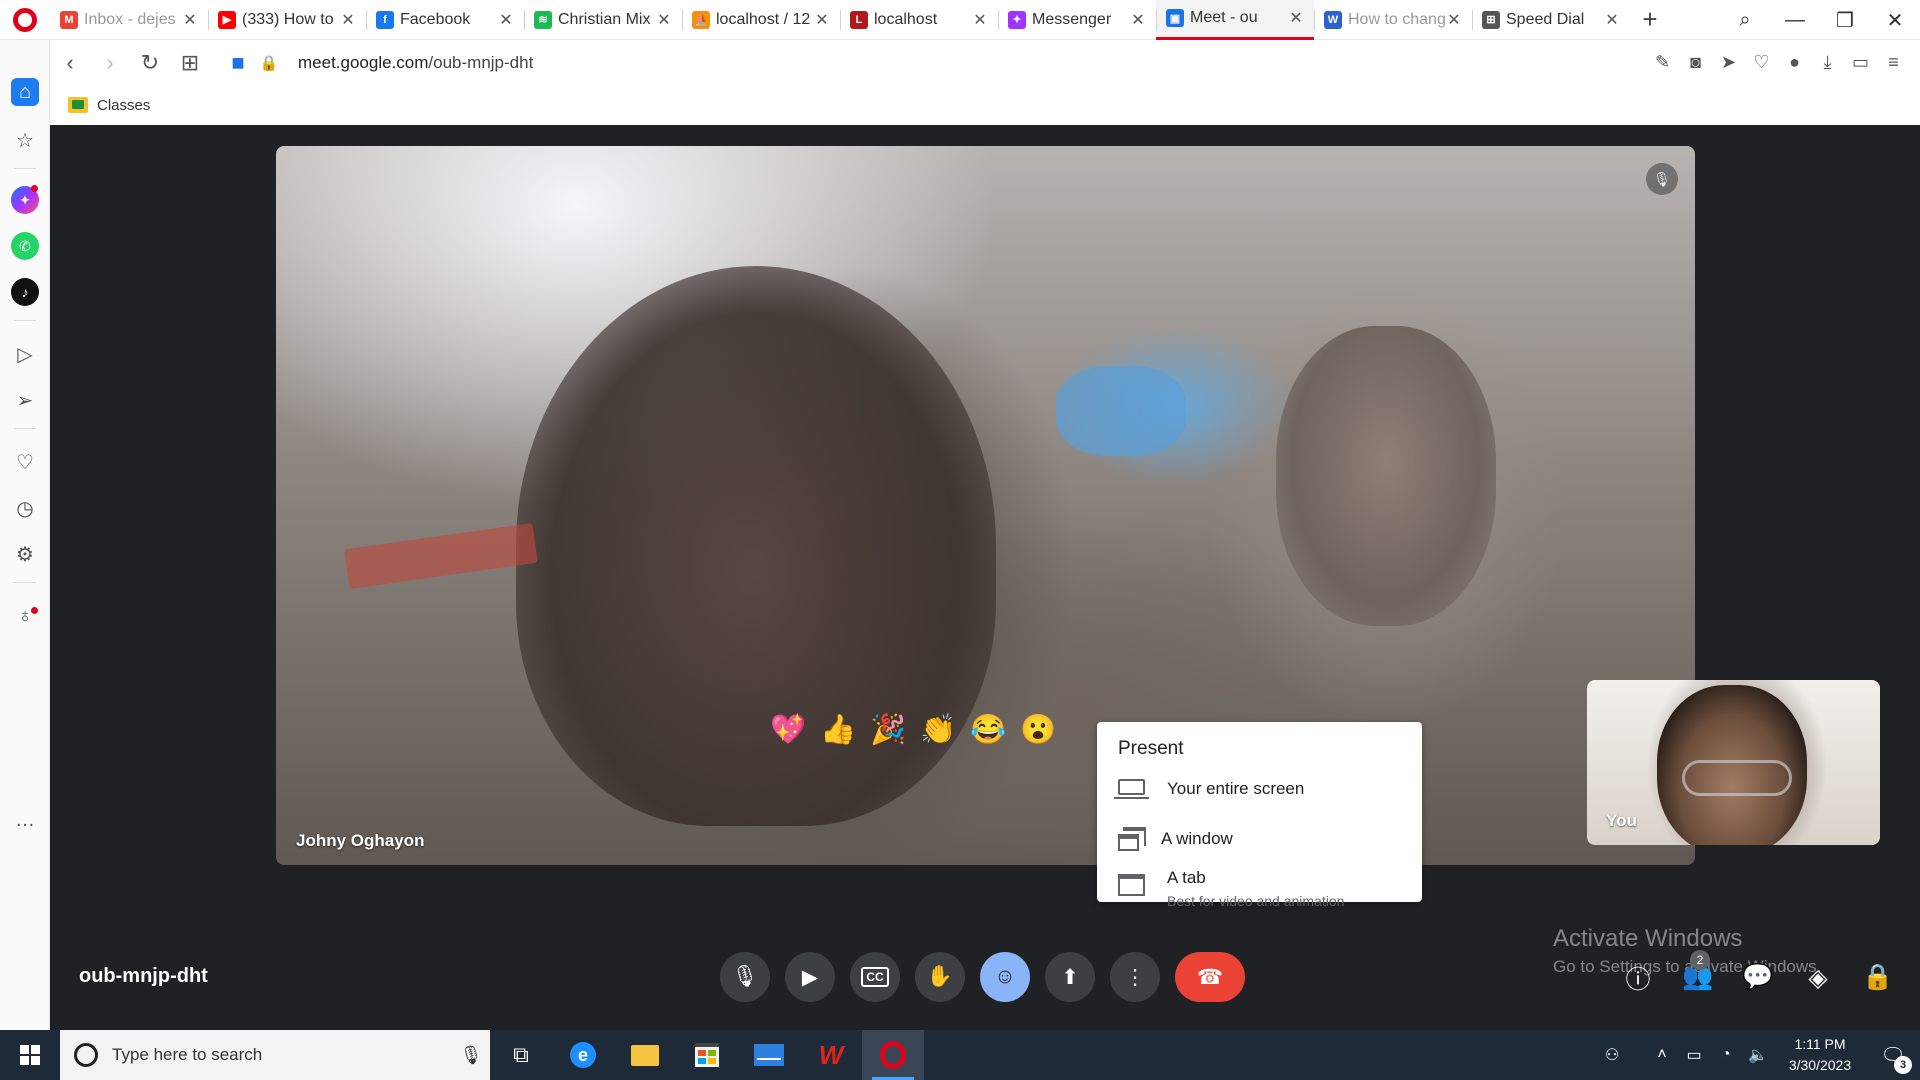 The height and width of the screenshot is (1080, 1920). Describe the element at coordinates (1878, 977) in the screenshot. I see `host-controls-button: 🔒` at that location.